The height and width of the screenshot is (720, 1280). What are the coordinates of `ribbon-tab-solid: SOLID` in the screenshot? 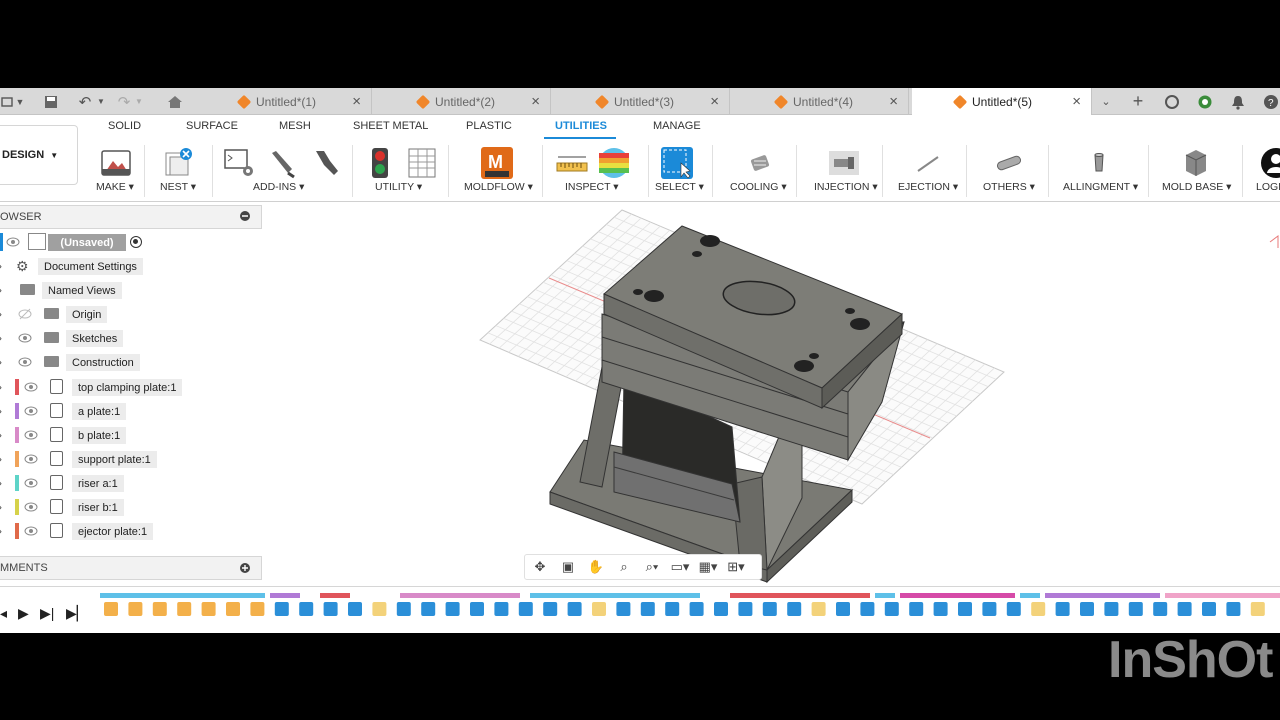 It's located at (124, 126).